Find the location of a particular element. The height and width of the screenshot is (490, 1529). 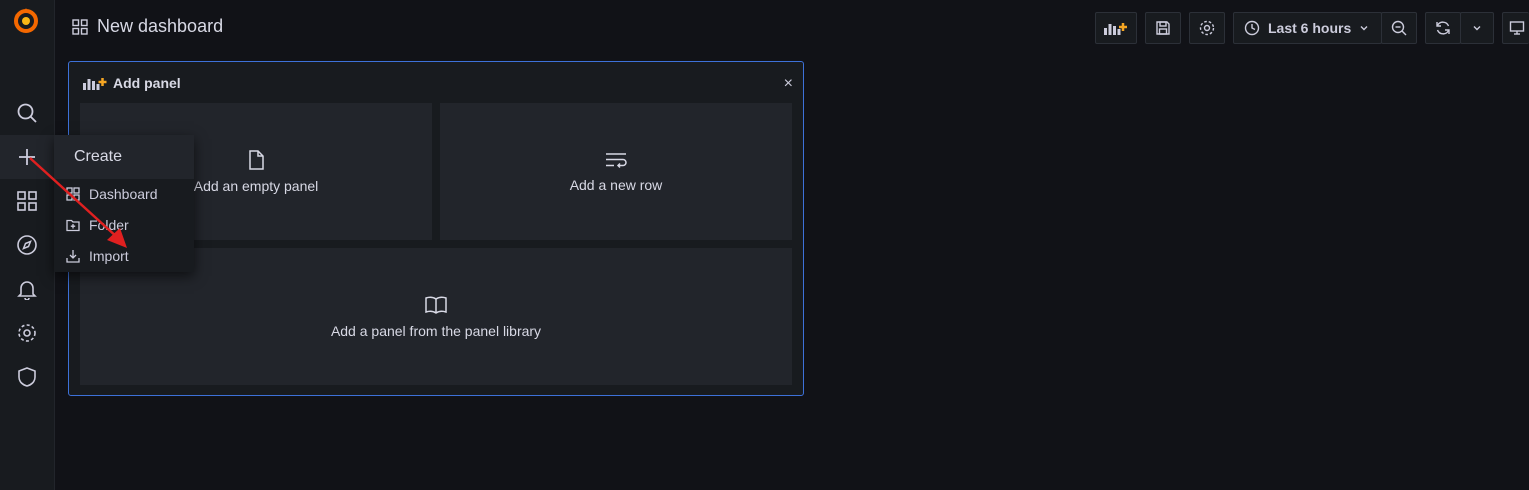

close-button: × is located at coordinates (788, 84).